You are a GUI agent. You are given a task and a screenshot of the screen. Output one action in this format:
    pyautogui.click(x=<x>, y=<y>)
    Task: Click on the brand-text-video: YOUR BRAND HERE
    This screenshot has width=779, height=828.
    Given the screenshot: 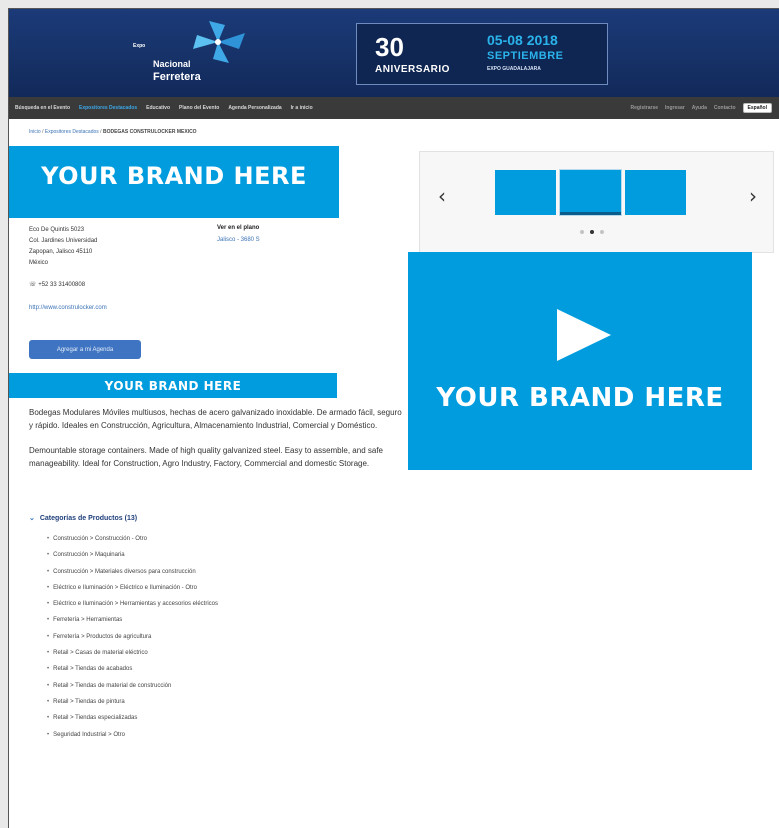 What is the action you would take?
    pyautogui.click(x=580, y=398)
    